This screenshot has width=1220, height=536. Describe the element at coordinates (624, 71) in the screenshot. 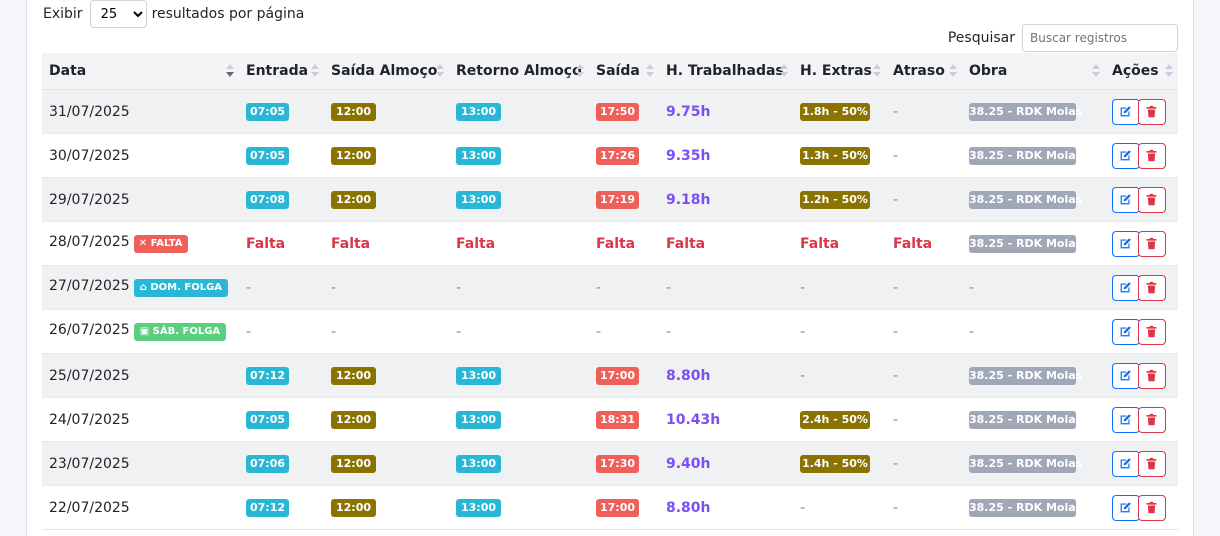

I see `column-header: Saída` at that location.